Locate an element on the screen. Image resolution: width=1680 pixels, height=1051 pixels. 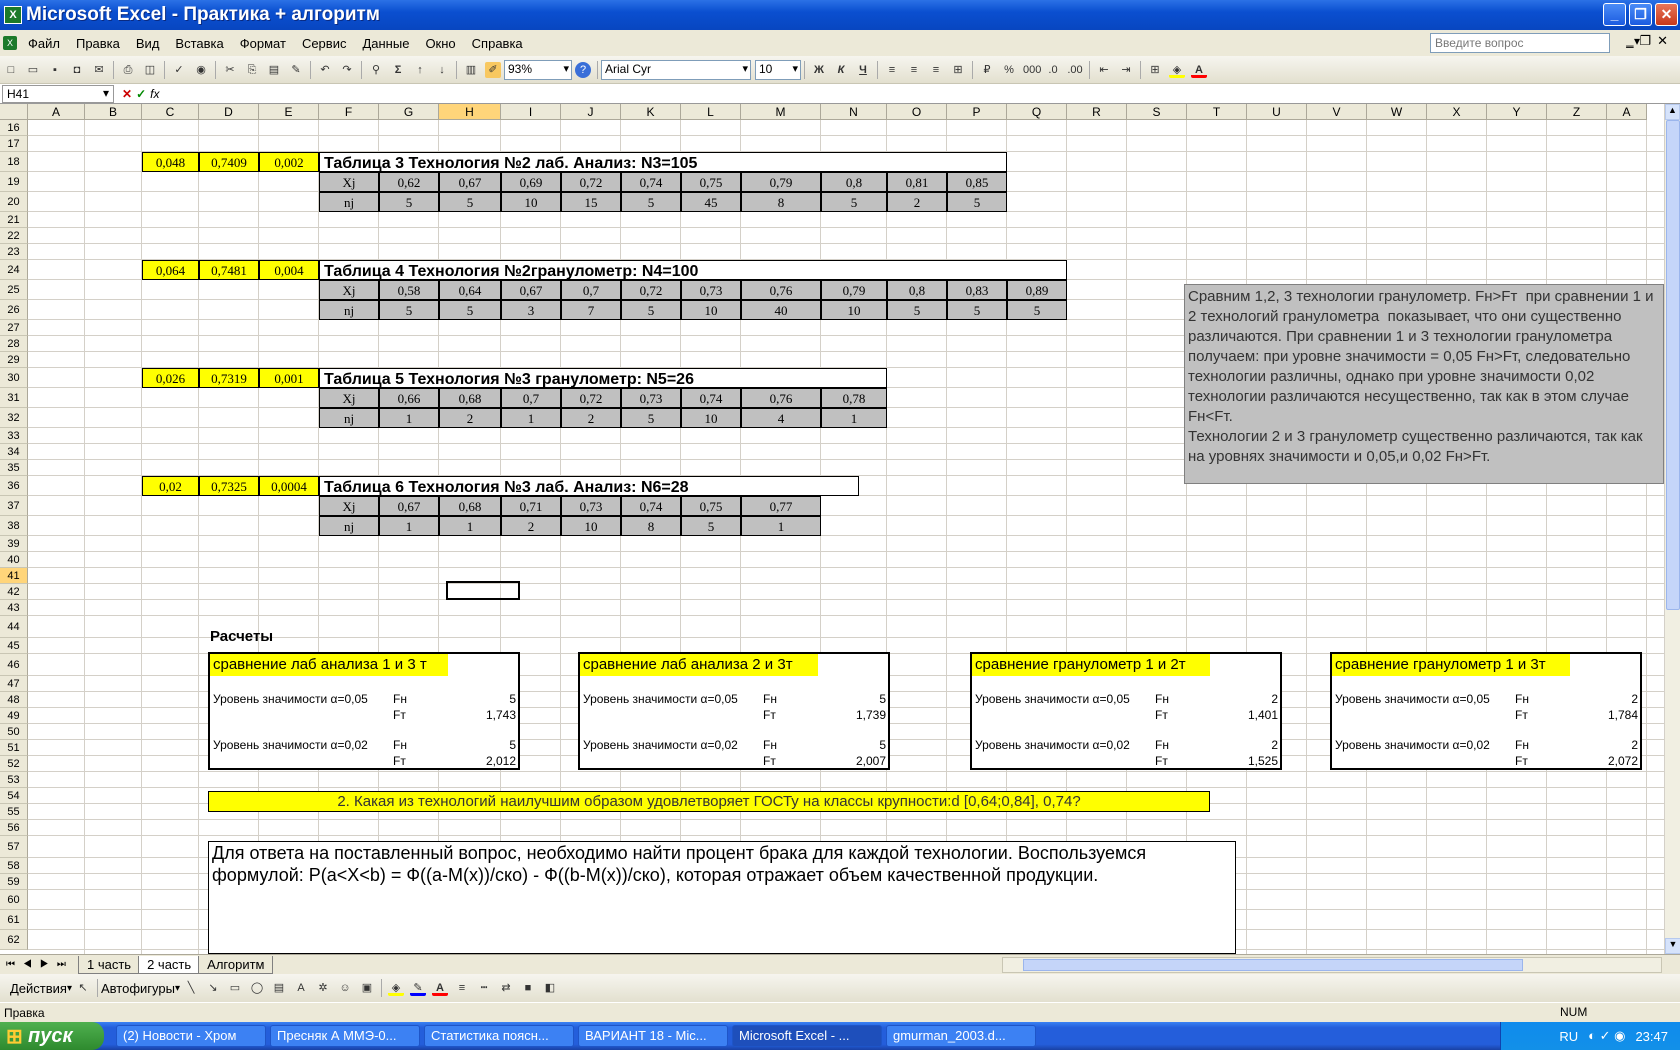
autoshapes-menu: Автофигуры is located at coordinates (138, 988).